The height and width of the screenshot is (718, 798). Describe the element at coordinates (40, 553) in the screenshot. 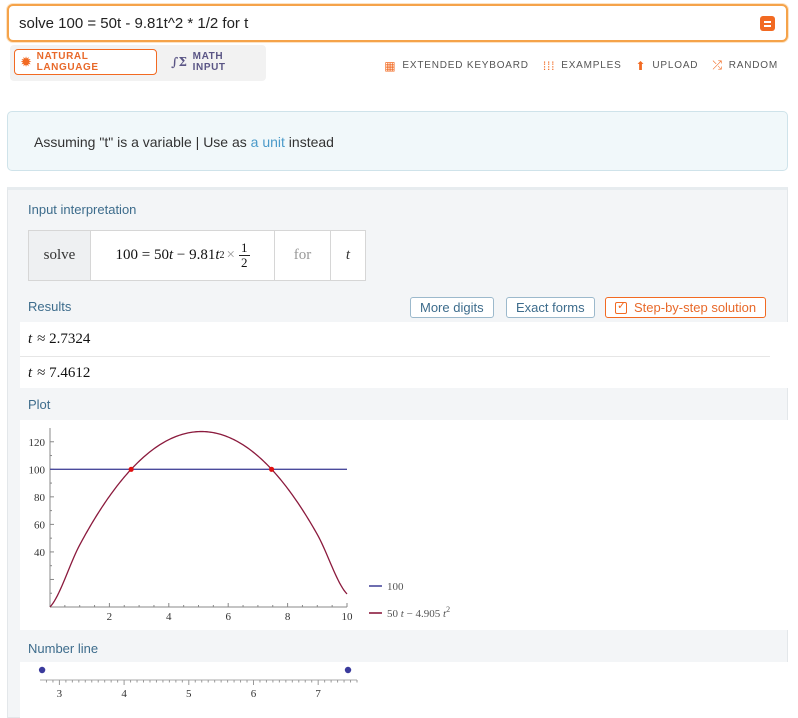

I see `y-tick-label: 40` at that location.